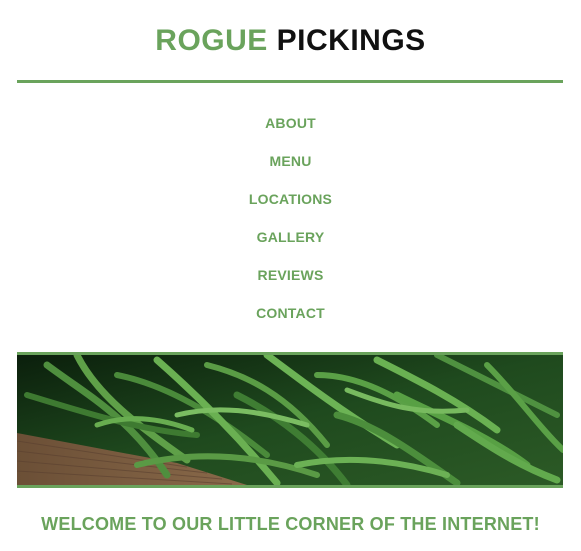 Image resolution: width=581 pixels, height=551 pixels. What do you see at coordinates (290, 323) in the screenshot?
I see `nav-item-contact: CONTACT` at bounding box center [290, 323].